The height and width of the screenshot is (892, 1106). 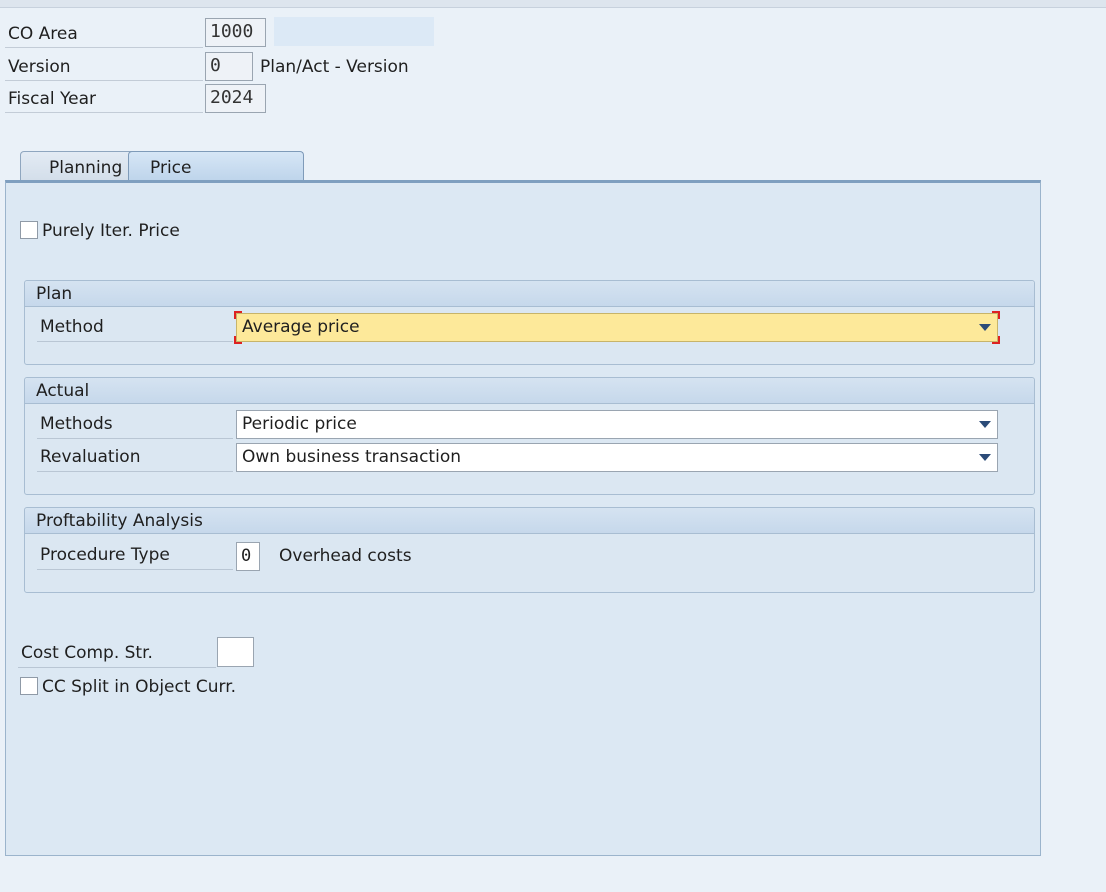 What do you see at coordinates (29, 230) in the screenshot?
I see `purely-iter-price-checkbox` at bounding box center [29, 230].